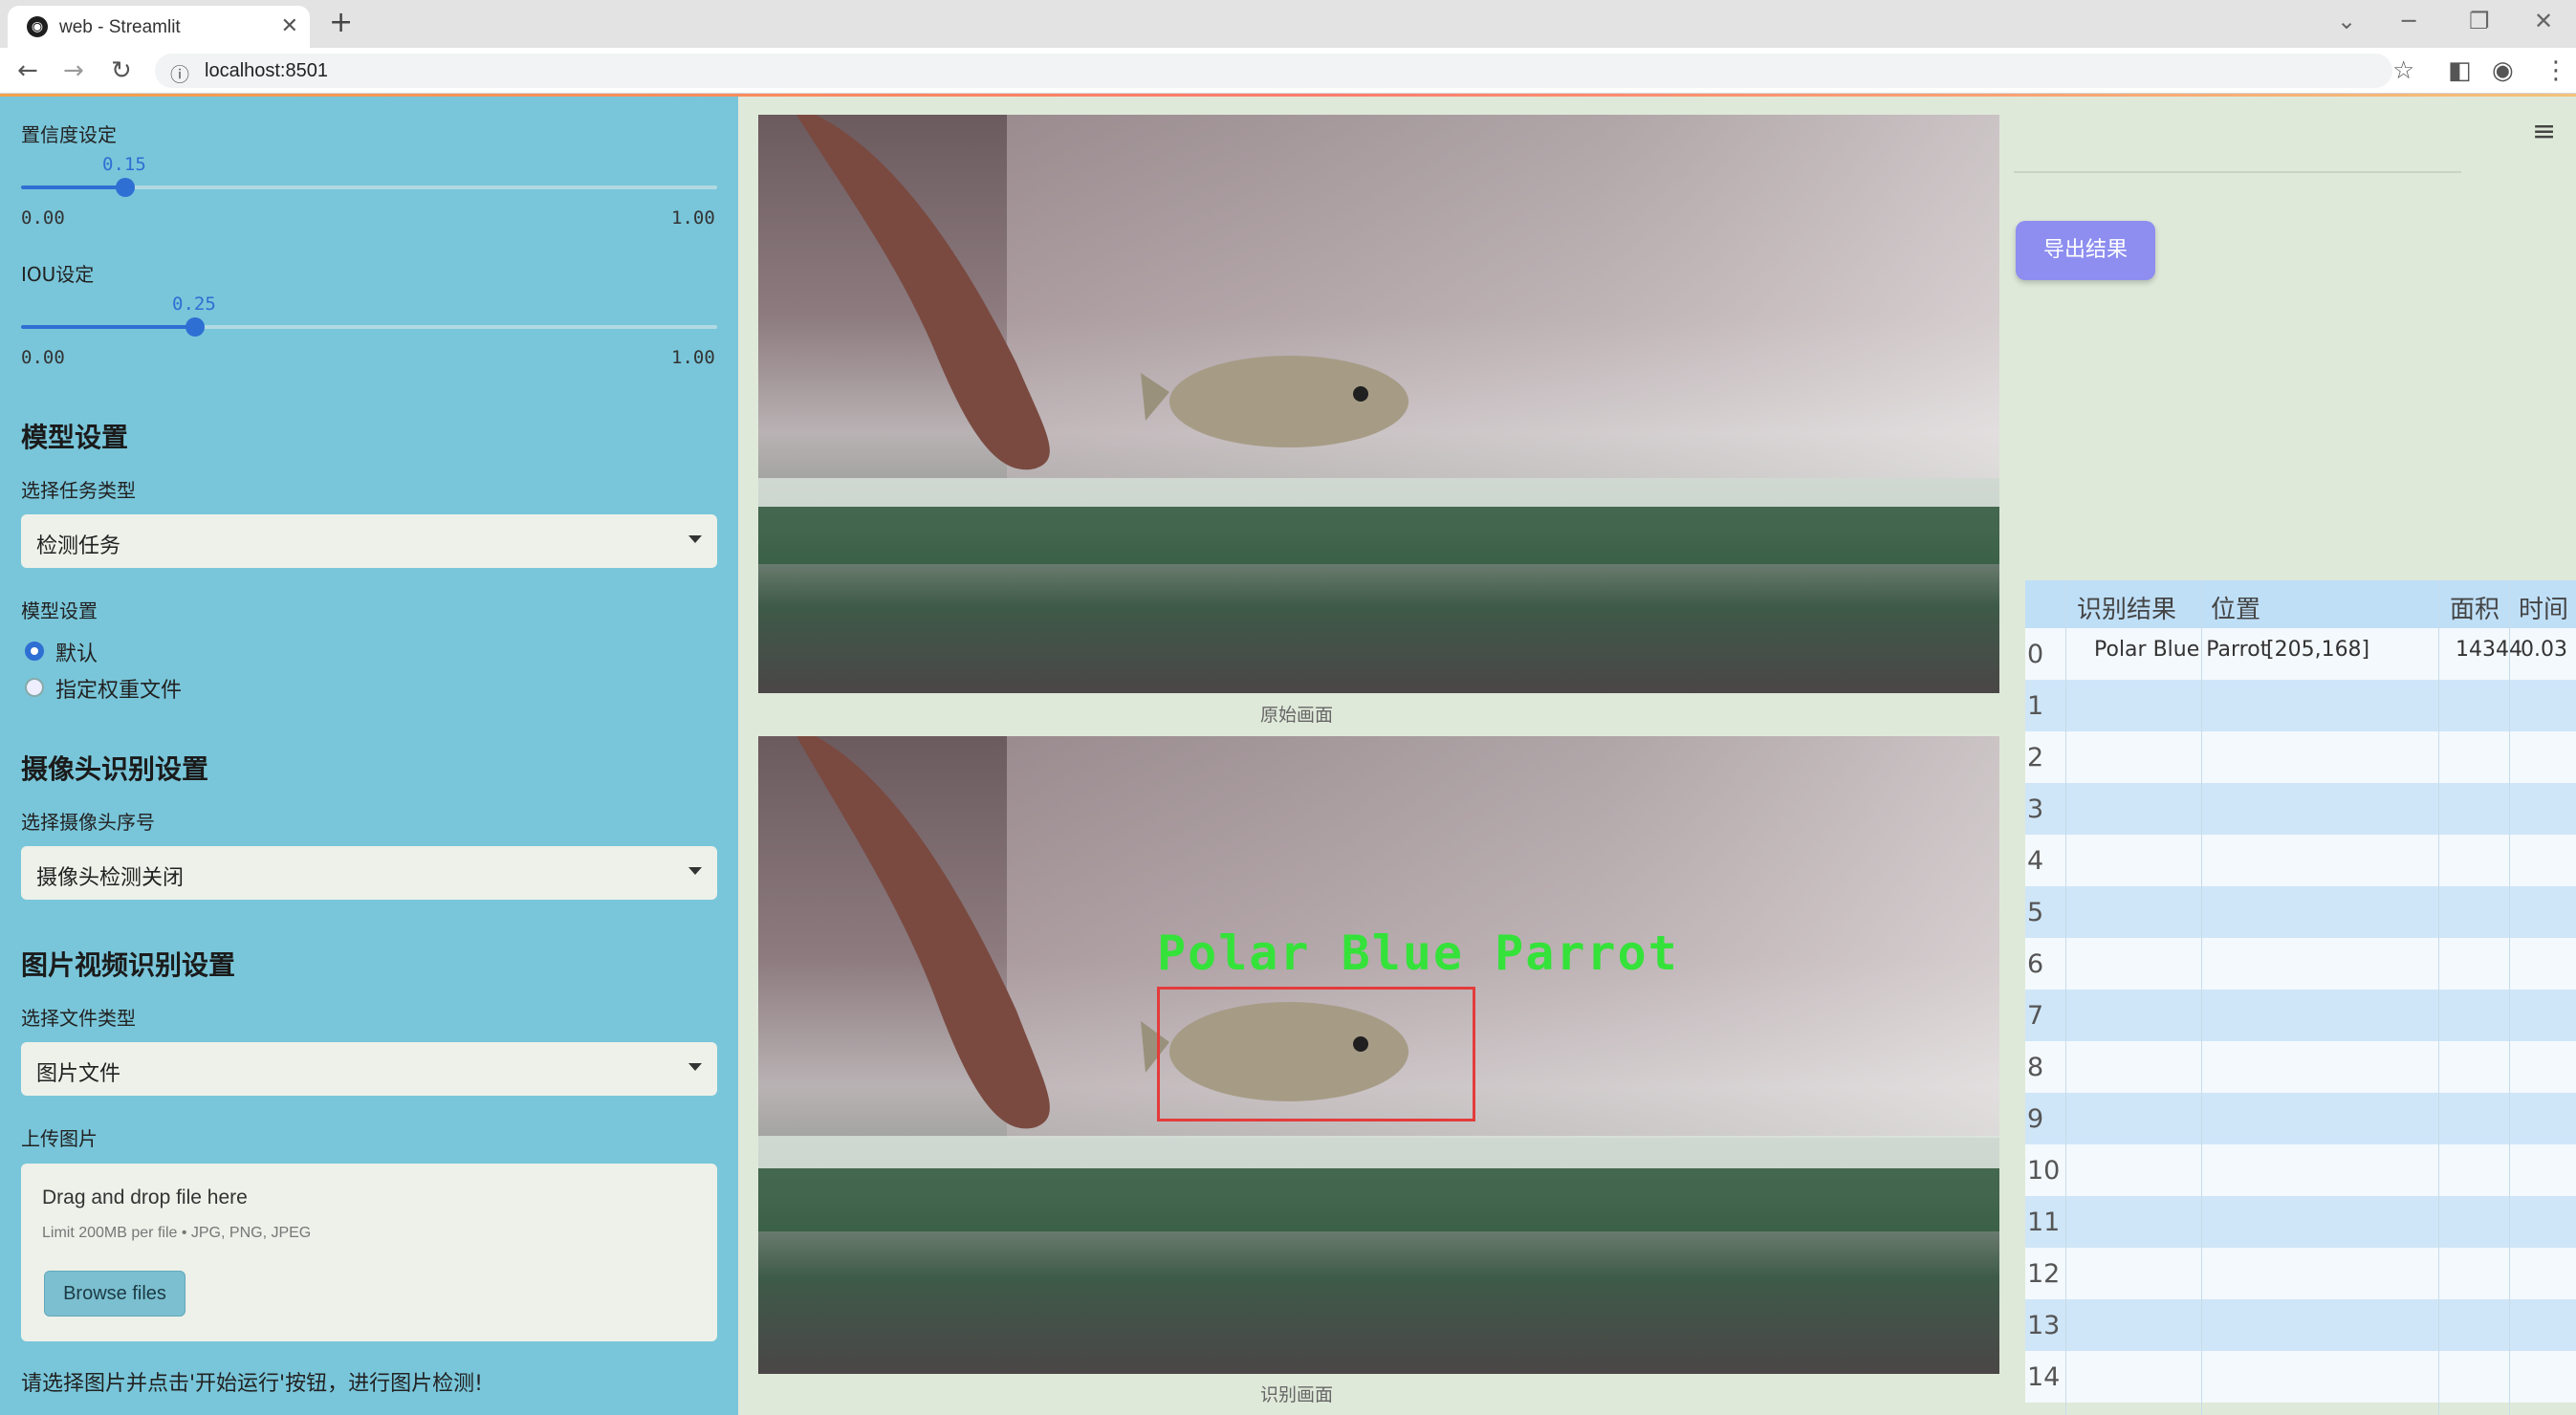 The image size is (2576, 1415). I want to click on table-row: 3, so click(2300, 809).